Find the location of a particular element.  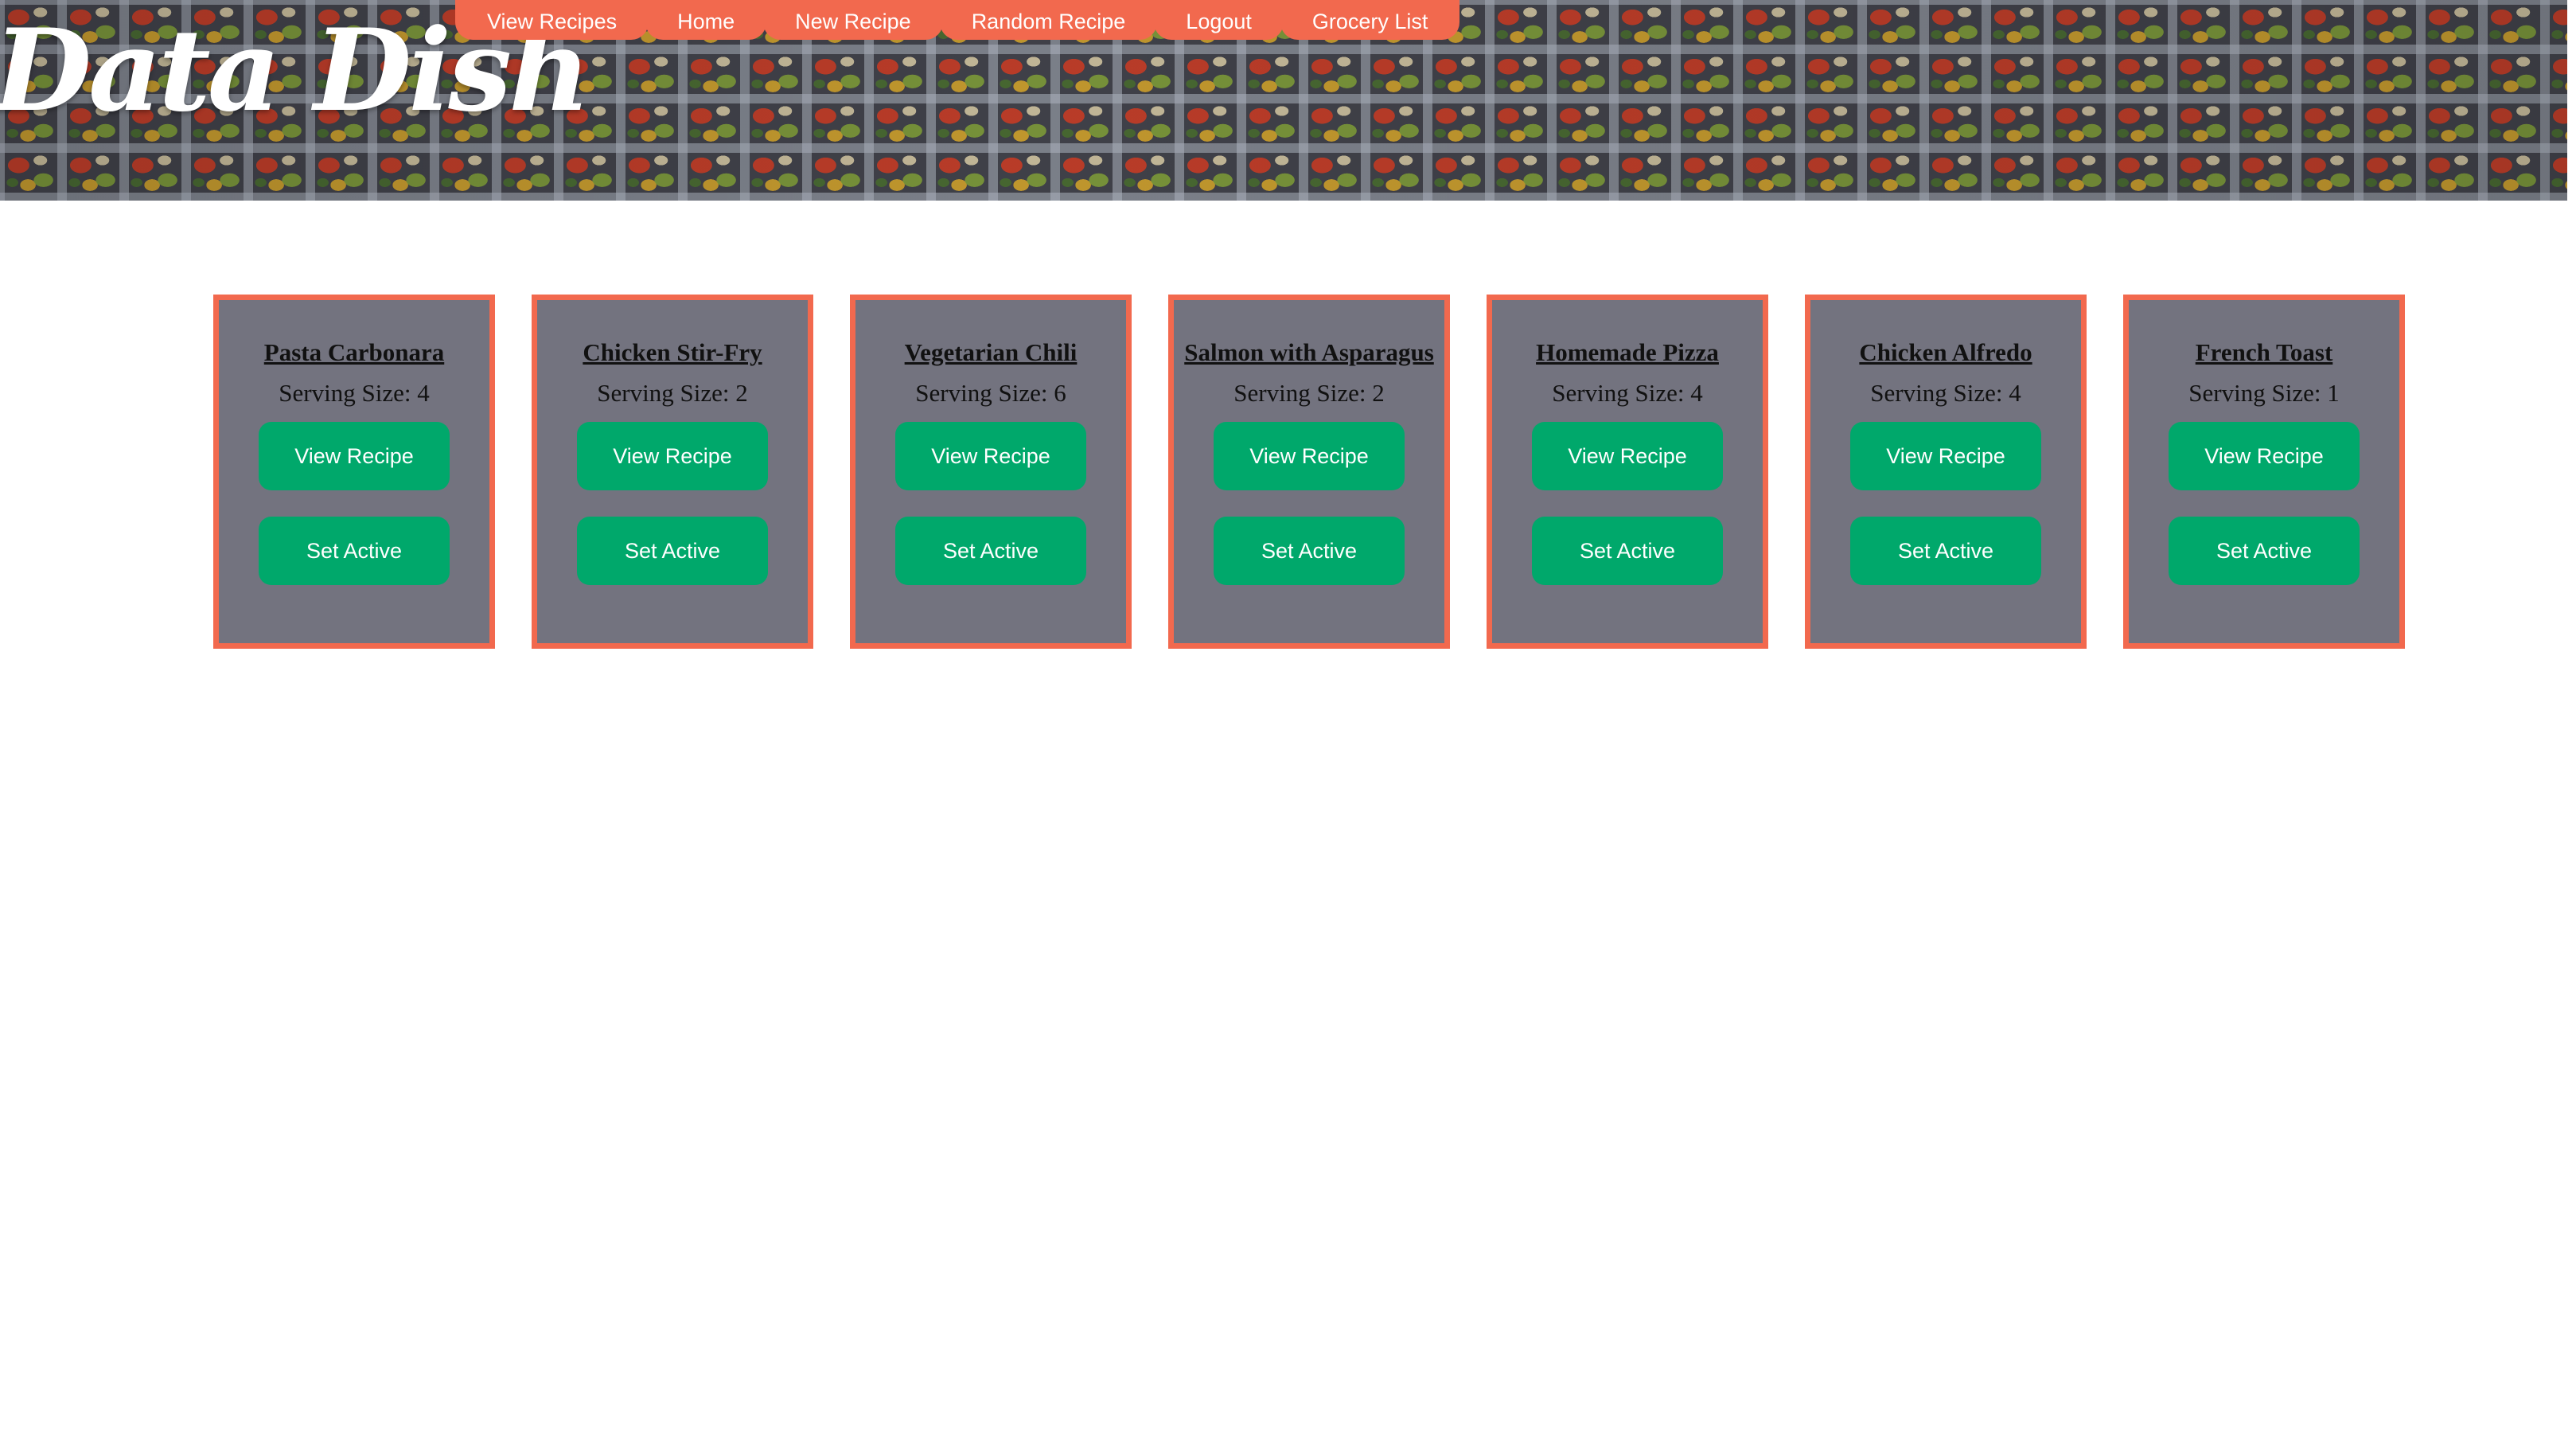

nav-home: Home is located at coordinates (706, 20).